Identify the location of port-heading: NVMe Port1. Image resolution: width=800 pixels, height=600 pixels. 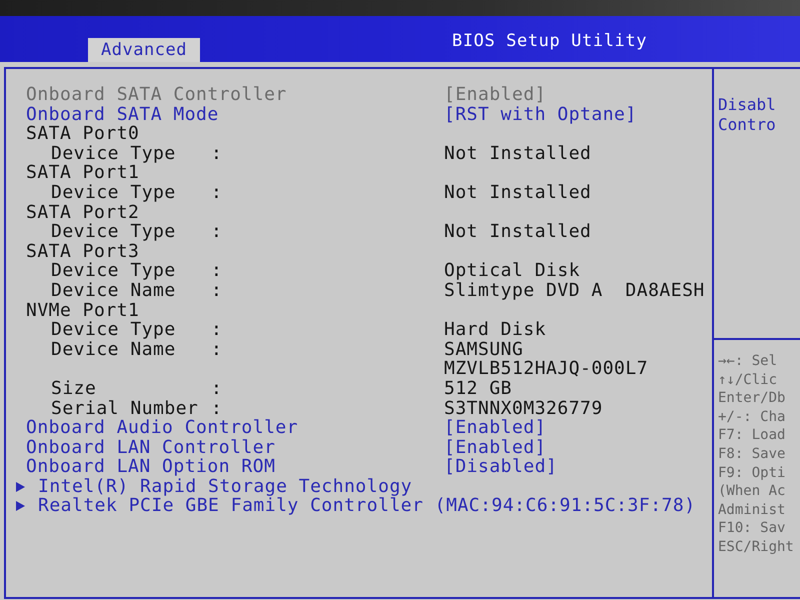
(83, 310).